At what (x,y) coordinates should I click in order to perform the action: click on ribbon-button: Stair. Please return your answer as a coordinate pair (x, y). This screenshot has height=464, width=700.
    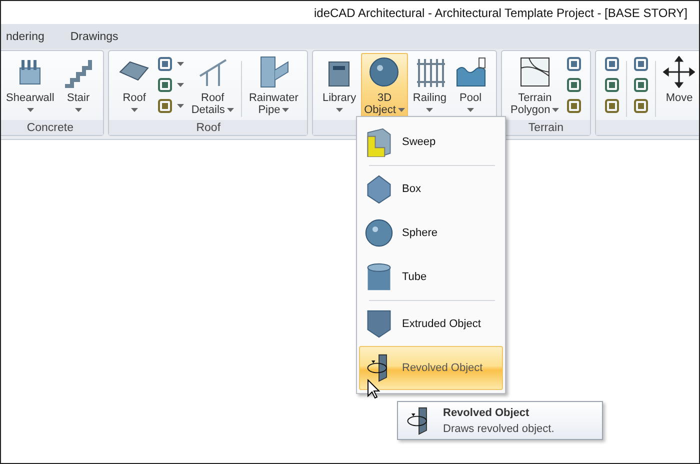
    Looking at the image, I should click on (78, 86).